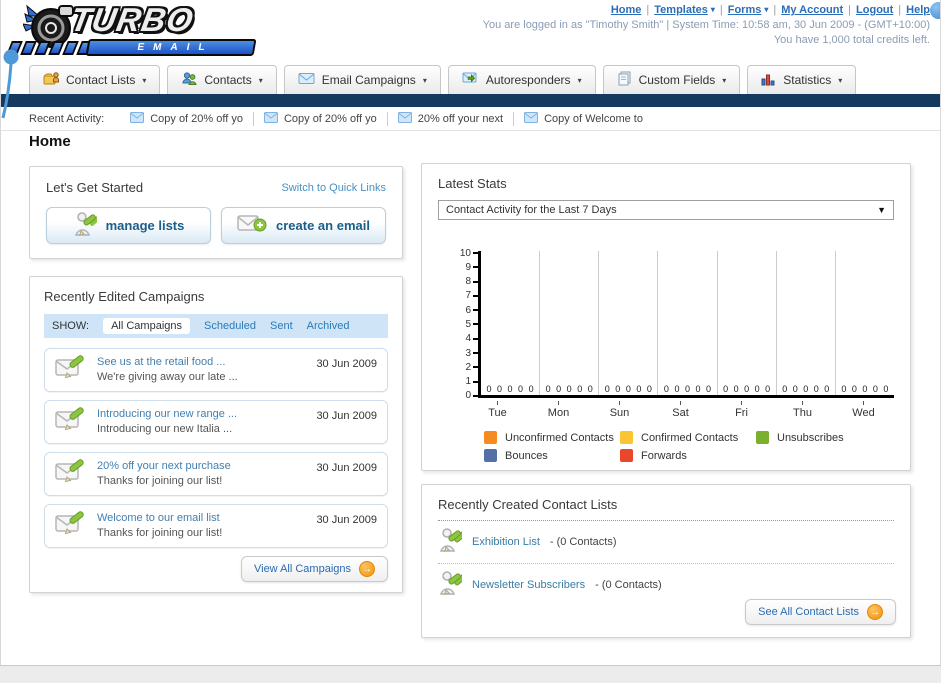 The height and width of the screenshot is (683, 941). Describe the element at coordinates (812, 10) in the screenshot. I see `nav-link-my-account: My Account` at that location.